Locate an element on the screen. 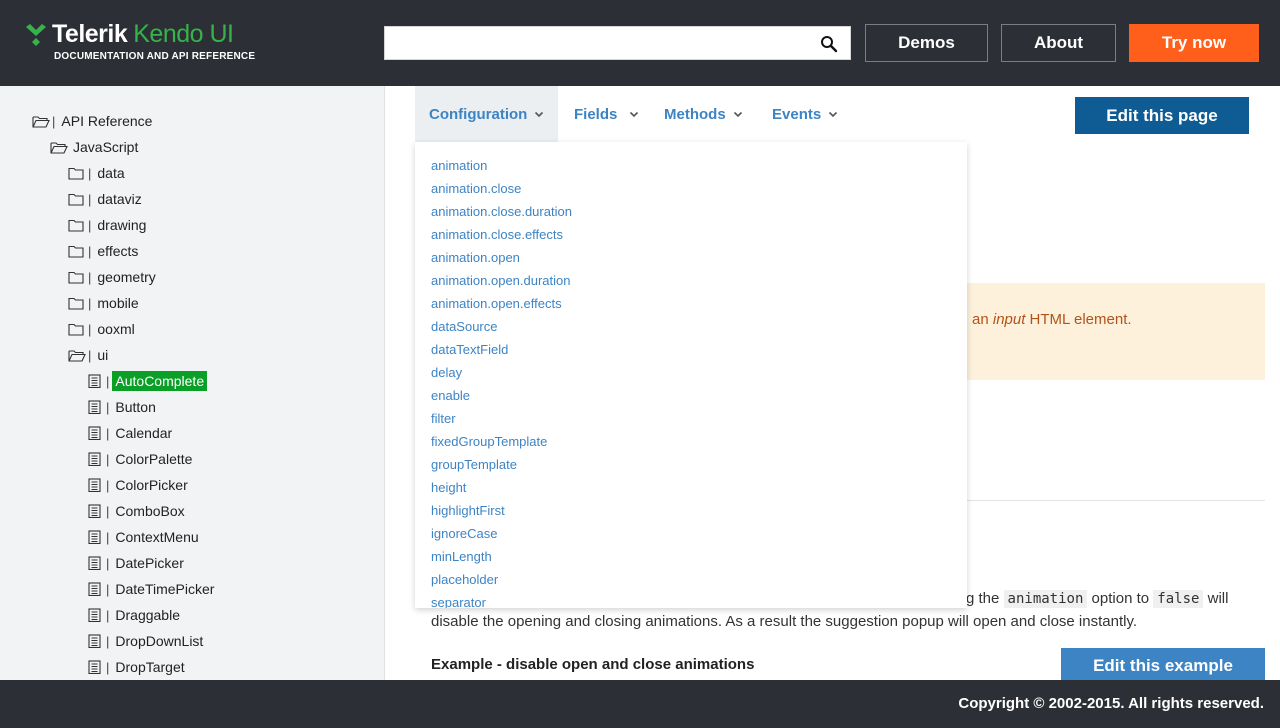 The width and height of the screenshot is (1280, 728). config-menu-item: animation.close.duration is located at coordinates (501, 211).